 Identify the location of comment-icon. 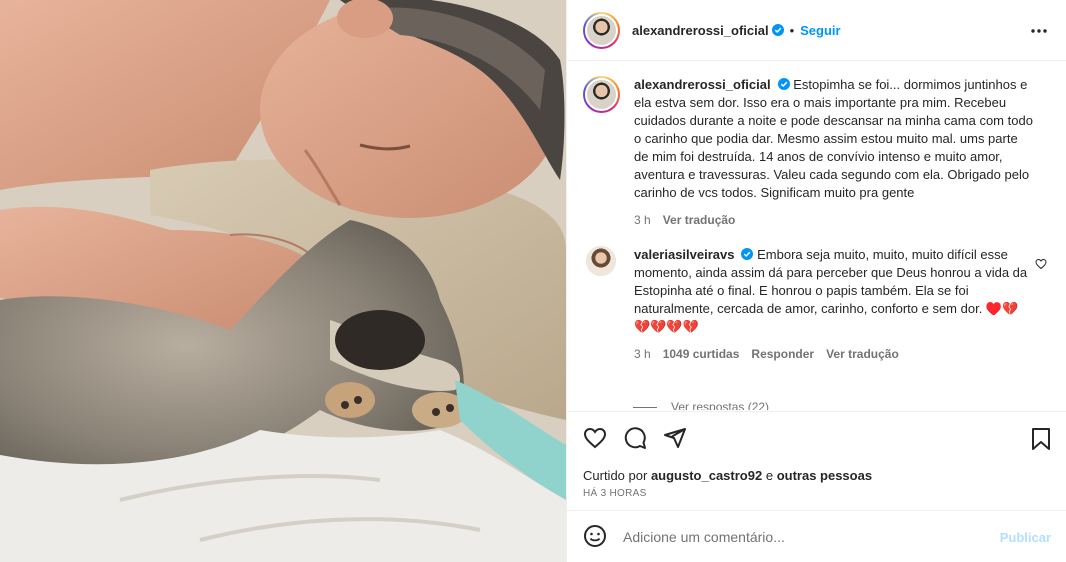
(635, 439).